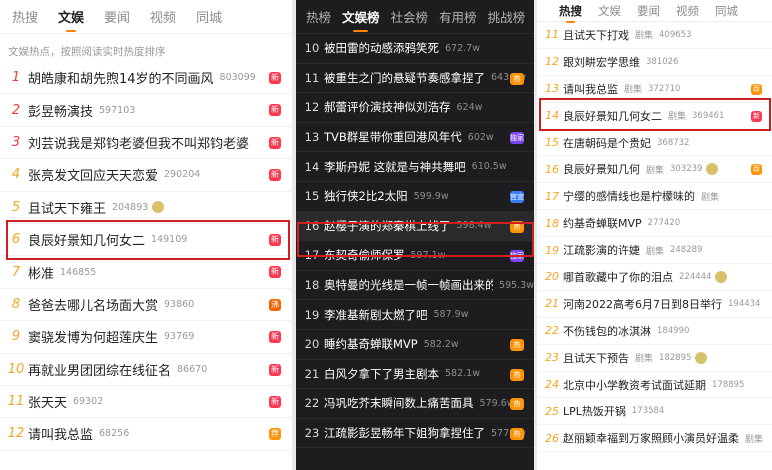 This screenshot has width=772, height=470. Describe the element at coordinates (596, 35) in the screenshot. I see `topic-title: 且试天下打戏` at that location.